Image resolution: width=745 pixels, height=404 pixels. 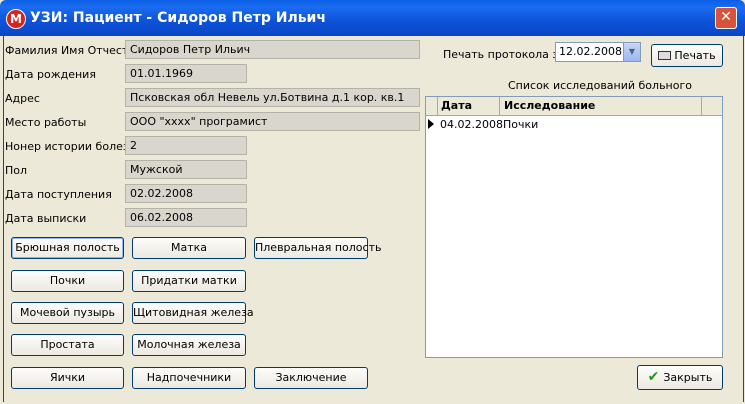 I want to click on print-button: Печать, so click(x=687, y=55).